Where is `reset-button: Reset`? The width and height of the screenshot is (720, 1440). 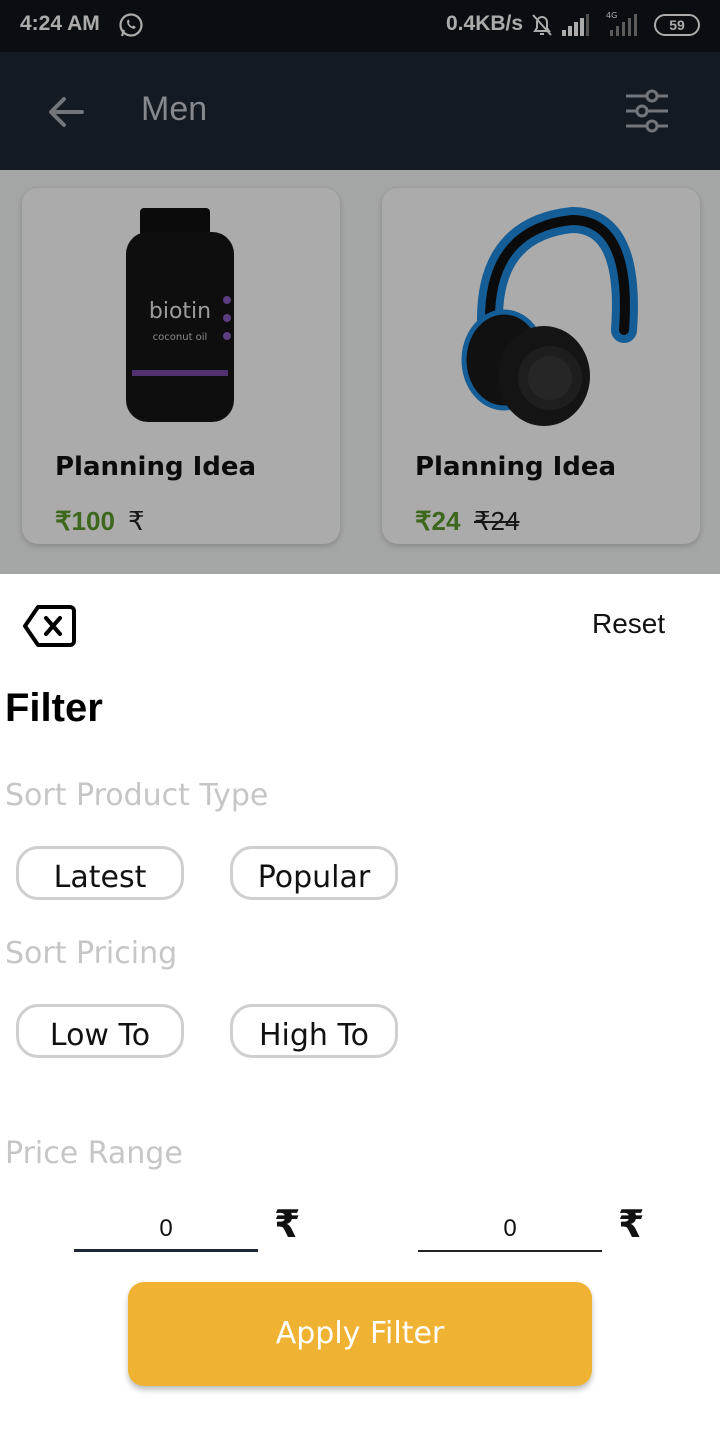
reset-button: Reset is located at coordinates (628, 624).